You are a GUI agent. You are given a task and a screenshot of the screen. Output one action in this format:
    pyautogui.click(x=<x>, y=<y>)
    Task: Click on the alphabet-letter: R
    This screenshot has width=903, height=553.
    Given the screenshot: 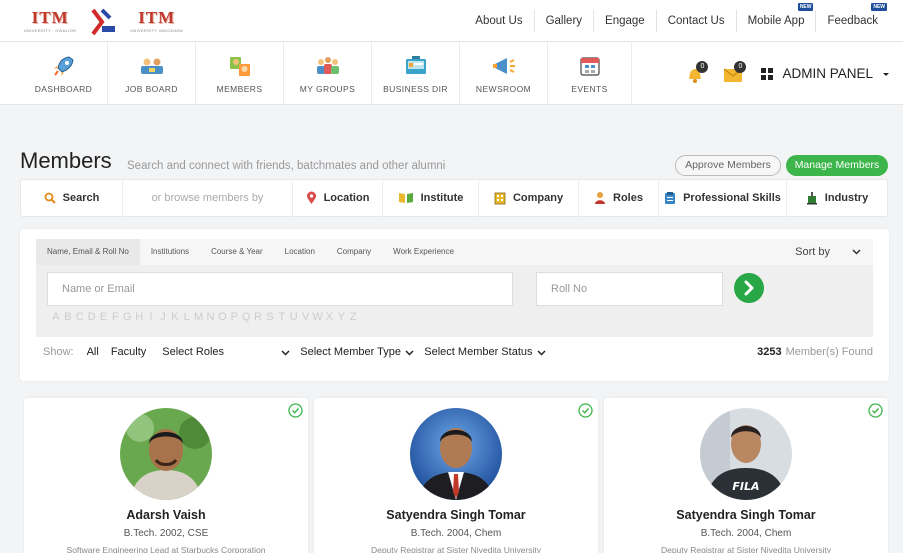 What is the action you would take?
    pyautogui.click(x=258, y=317)
    